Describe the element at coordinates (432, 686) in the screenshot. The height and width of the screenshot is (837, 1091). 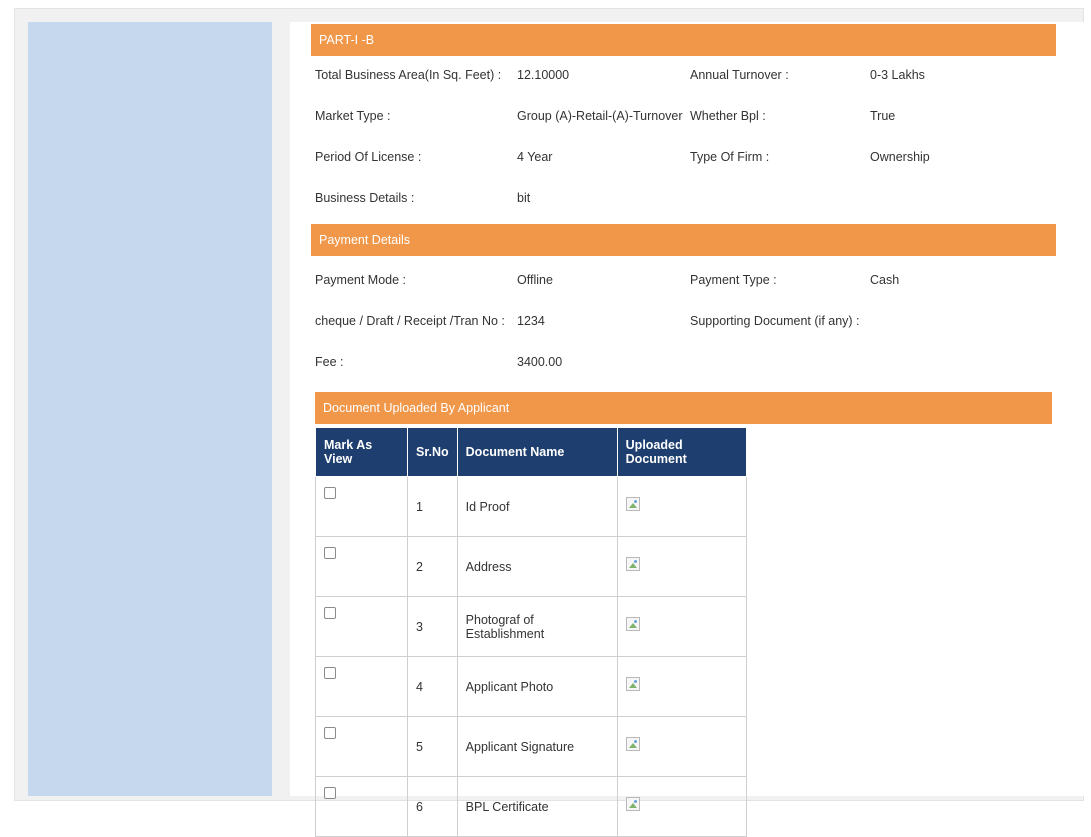
I see `sr-no-cell: 4` at that location.